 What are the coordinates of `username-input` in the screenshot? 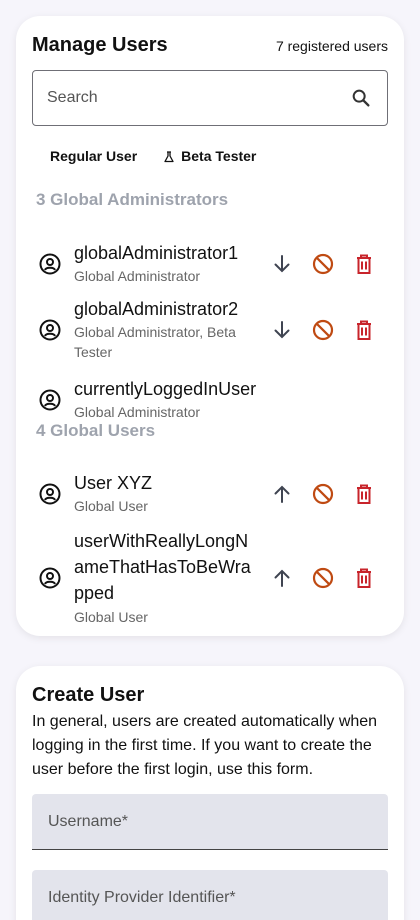 It's located at (210, 821).